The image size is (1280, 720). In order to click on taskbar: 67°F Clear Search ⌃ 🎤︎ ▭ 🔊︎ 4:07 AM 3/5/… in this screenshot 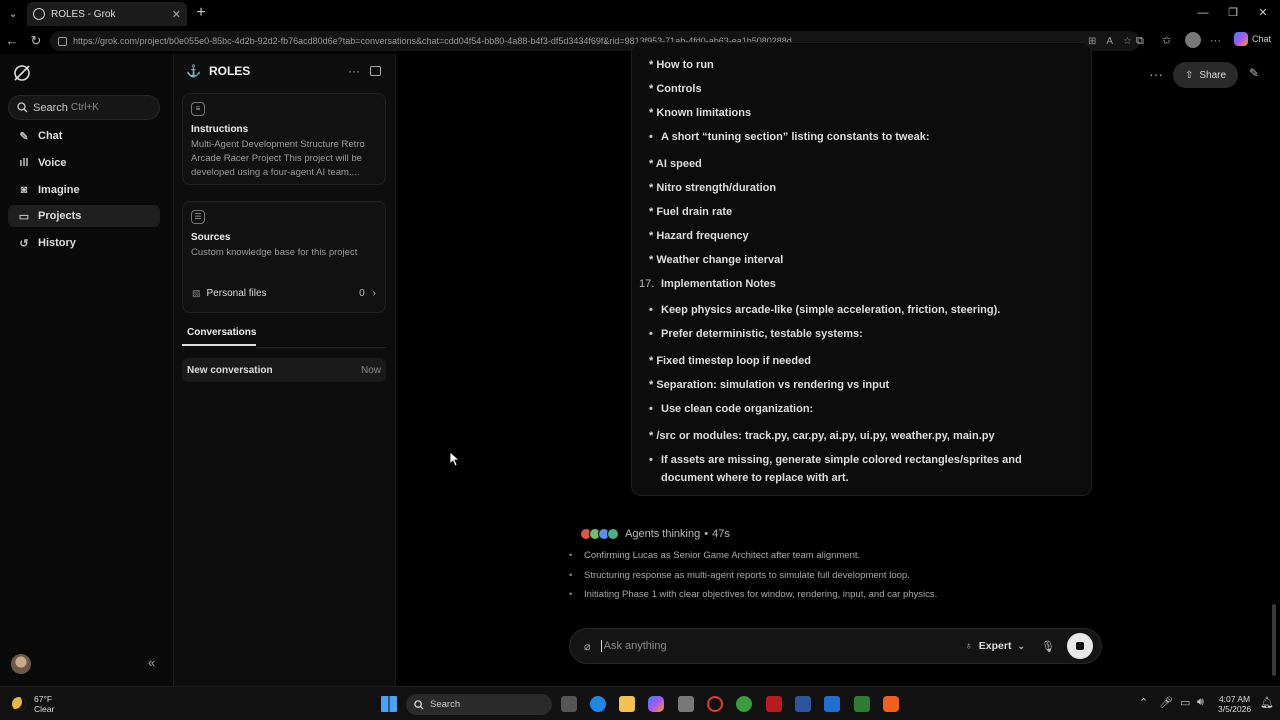, I will do `click(640, 703)`.